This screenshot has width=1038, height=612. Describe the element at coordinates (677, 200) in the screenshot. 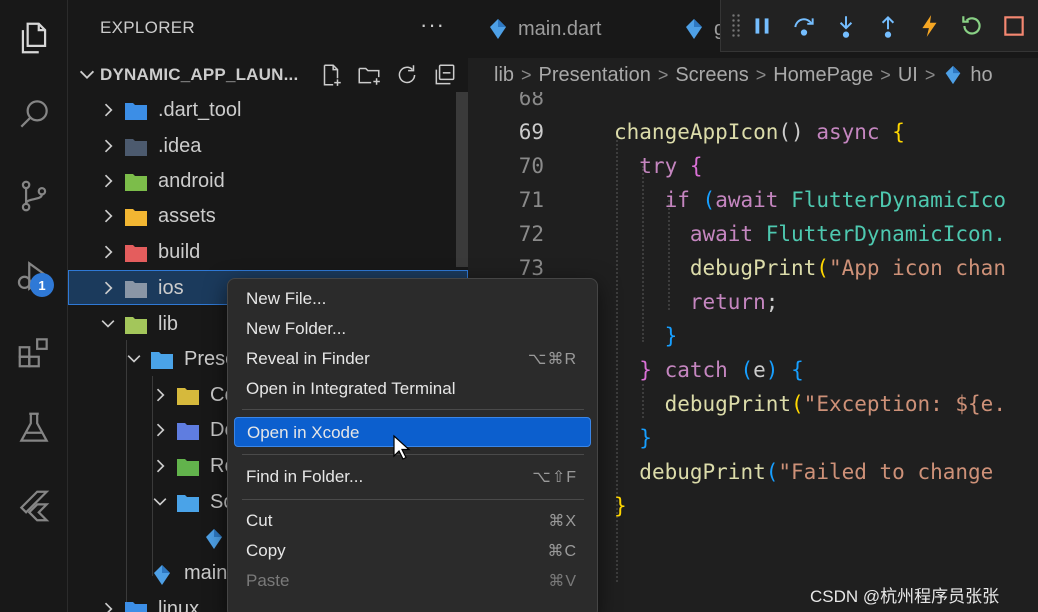

I see `code-token: if` at that location.